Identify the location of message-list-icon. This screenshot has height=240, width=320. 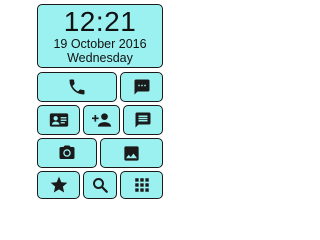
(143, 120).